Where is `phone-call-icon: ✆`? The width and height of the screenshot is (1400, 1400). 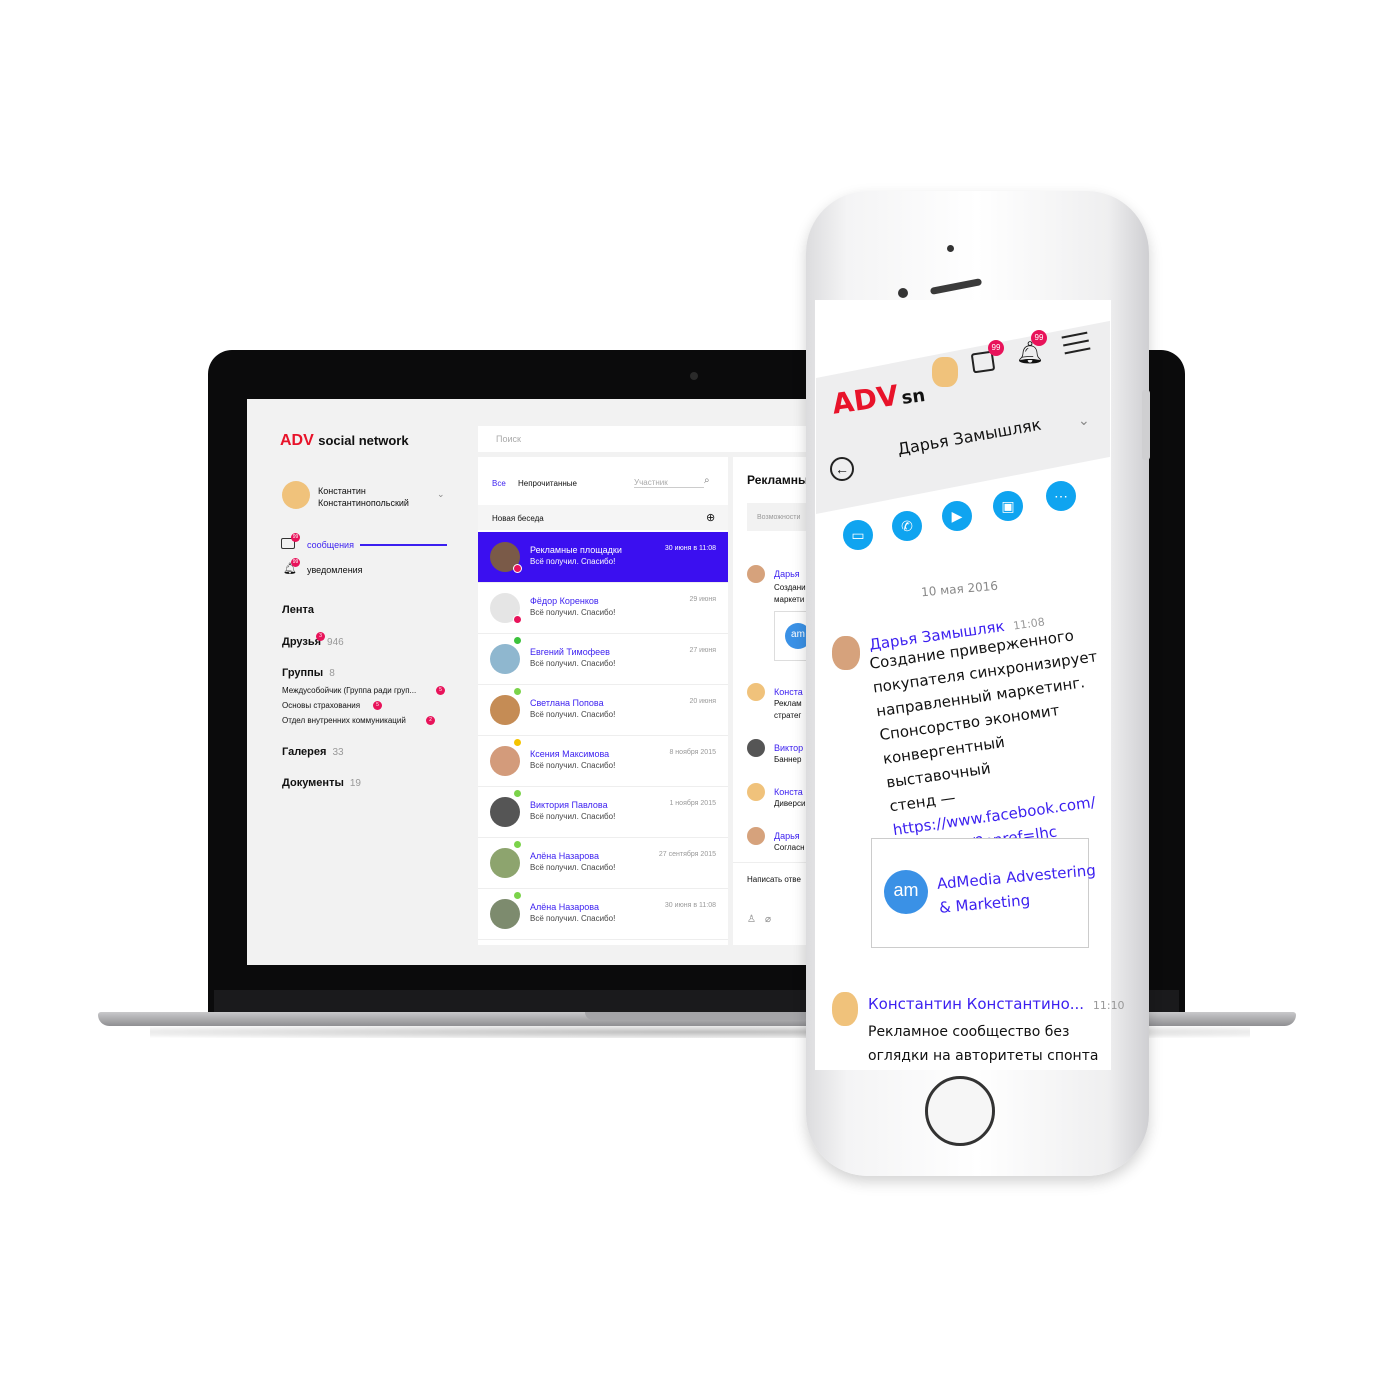
phone-call-icon: ✆ is located at coordinates (907, 526).